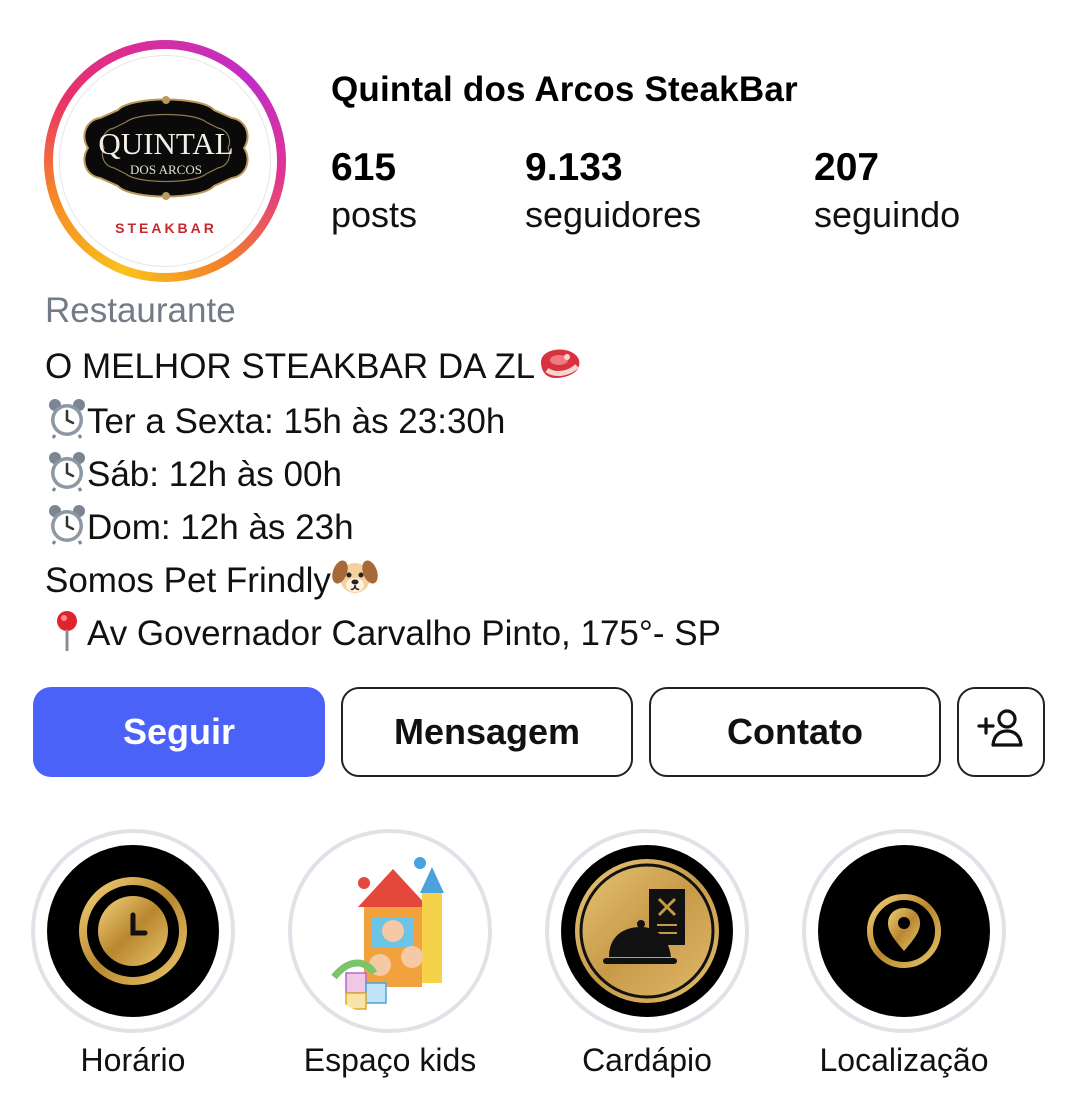 Image resolution: width=1080 pixels, height=1119 pixels. Describe the element at coordinates (166, 169) in the screenshot. I see `logo-word-dos-arcos: DOS ARCOS` at that location.